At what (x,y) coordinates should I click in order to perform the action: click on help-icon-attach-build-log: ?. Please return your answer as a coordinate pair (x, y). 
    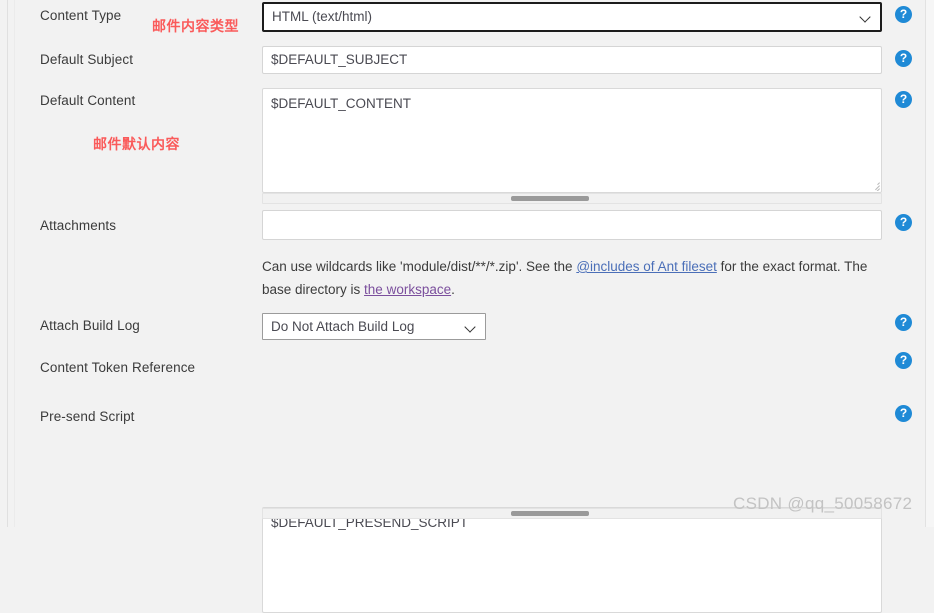
    Looking at the image, I should click on (903, 322).